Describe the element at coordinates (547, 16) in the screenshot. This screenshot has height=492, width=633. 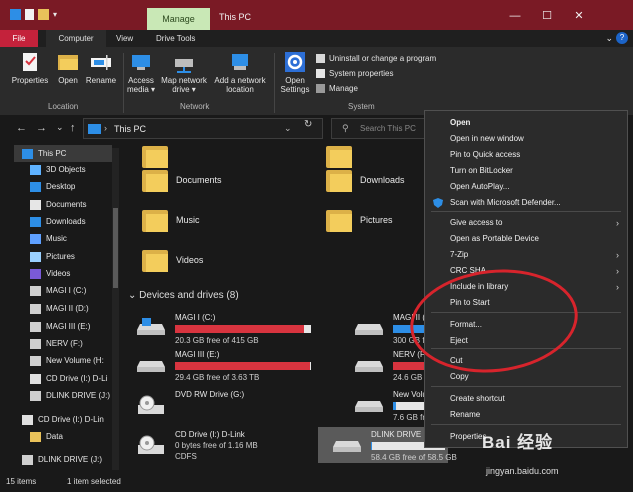
I see `maximize-button: ☐` at that location.